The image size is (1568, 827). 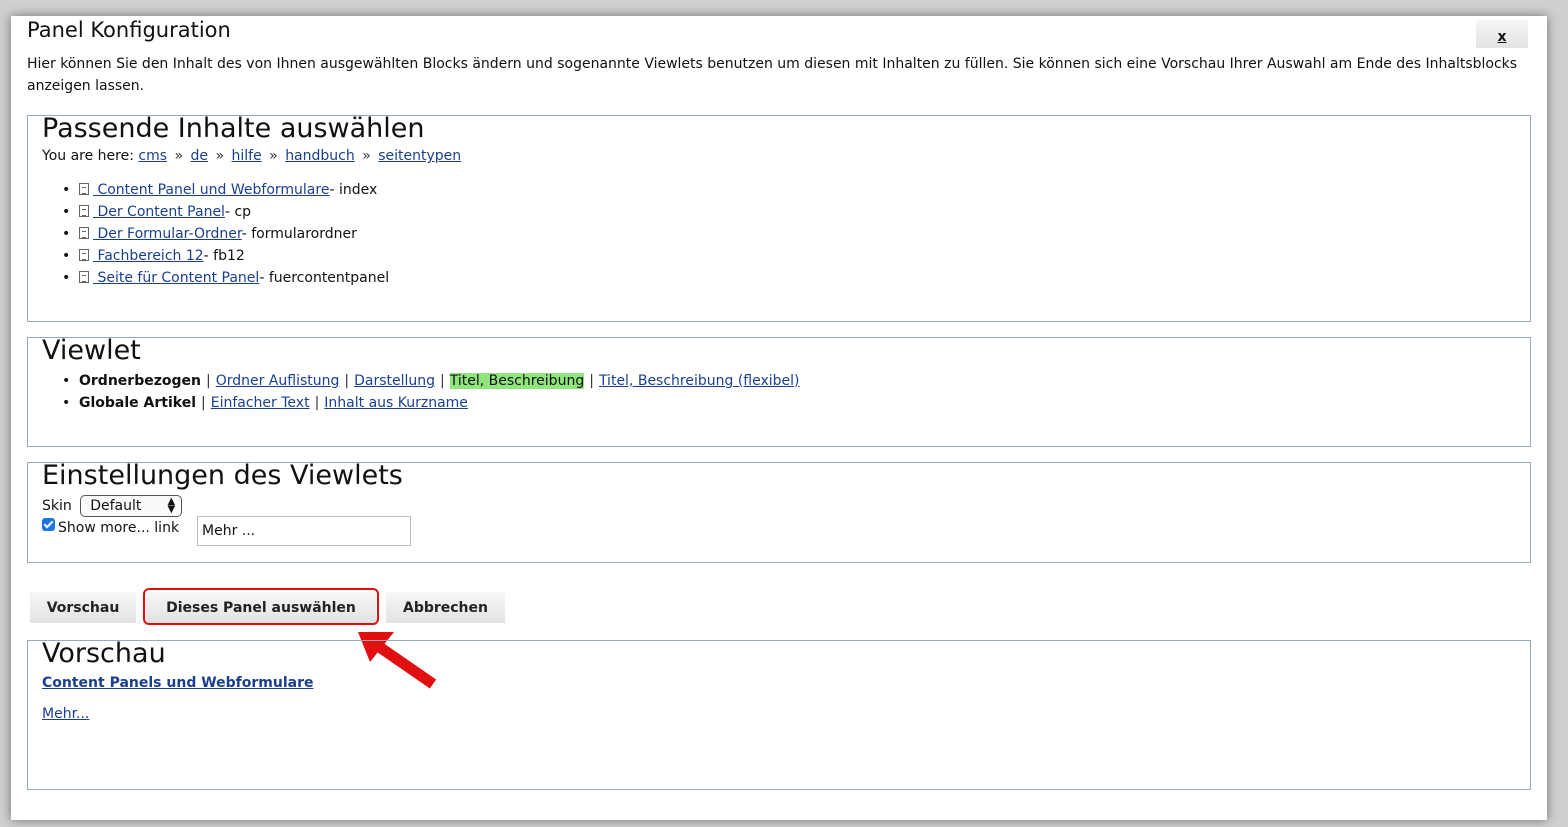 What do you see at coordinates (91, 350) in the screenshot?
I see `viewlet-section-title: Viewlet` at bounding box center [91, 350].